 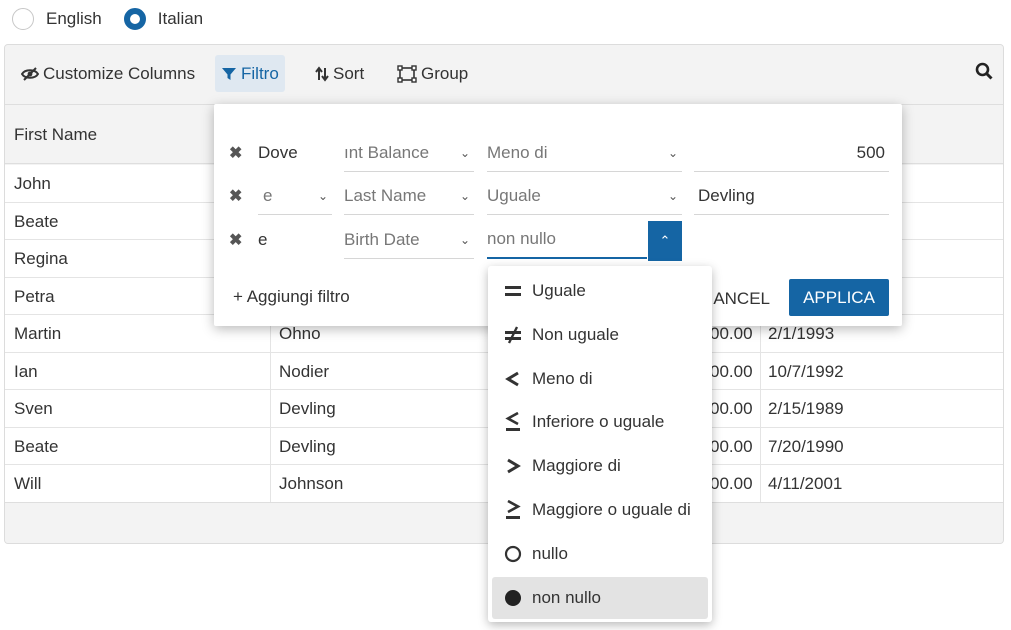 What do you see at coordinates (504, 75) in the screenshot?
I see `grid-toolbar: Customize Columns Filtro Sort Group` at bounding box center [504, 75].